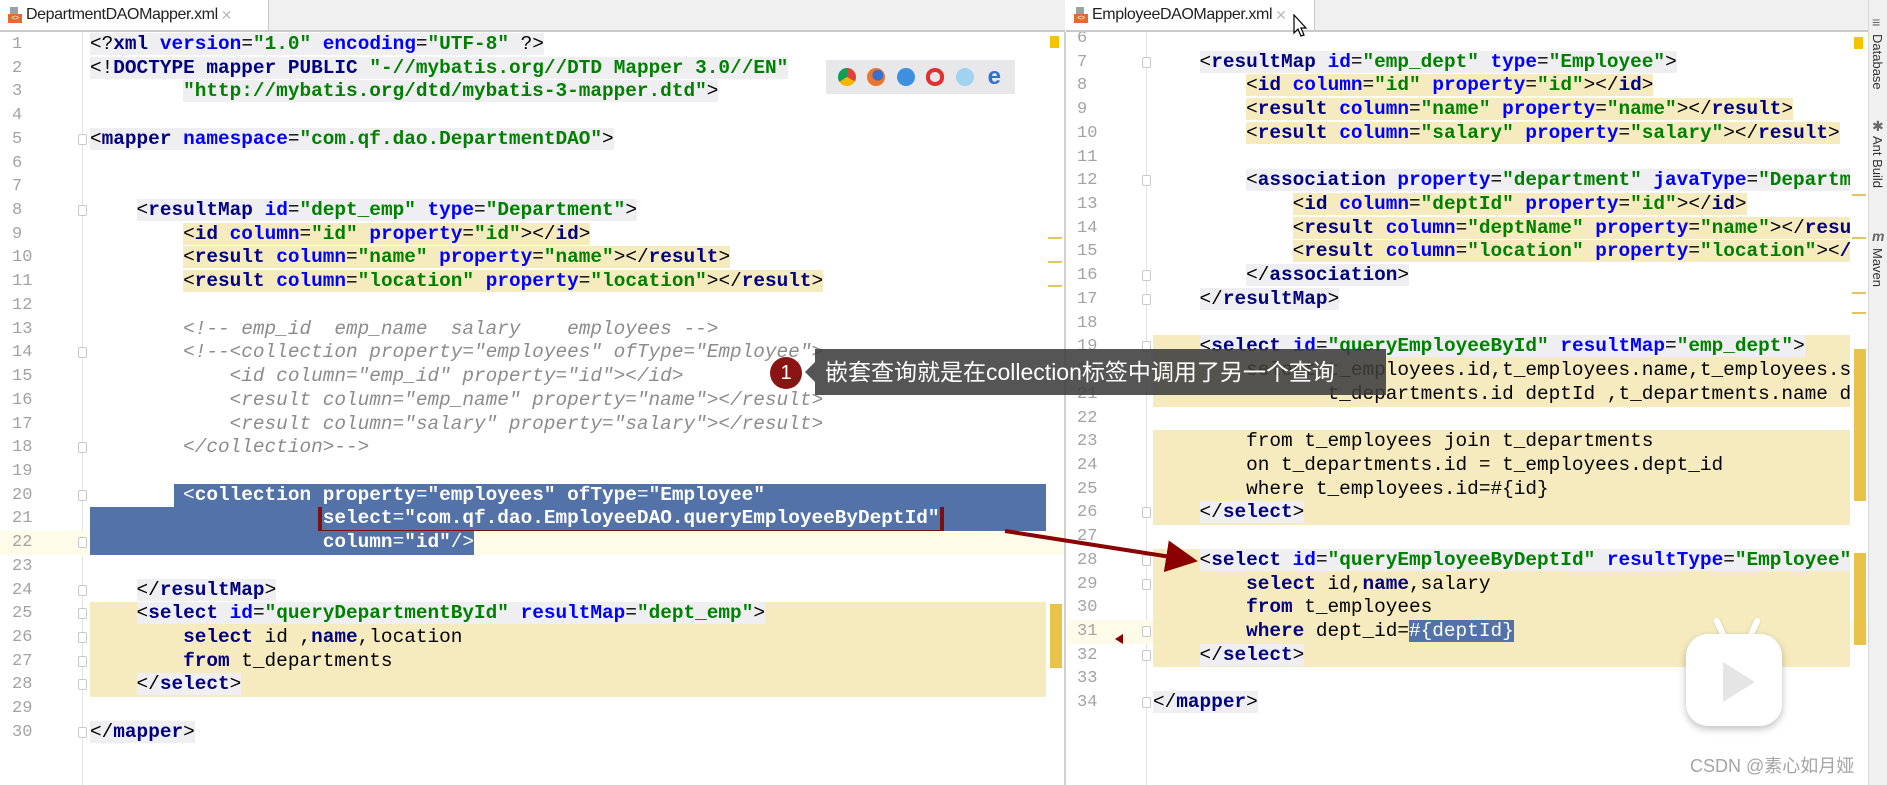  What do you see at coordinates (1467, 276) in the screenshot?
I see `code-line: 16 </association>` at bounding box center [1467, 276].